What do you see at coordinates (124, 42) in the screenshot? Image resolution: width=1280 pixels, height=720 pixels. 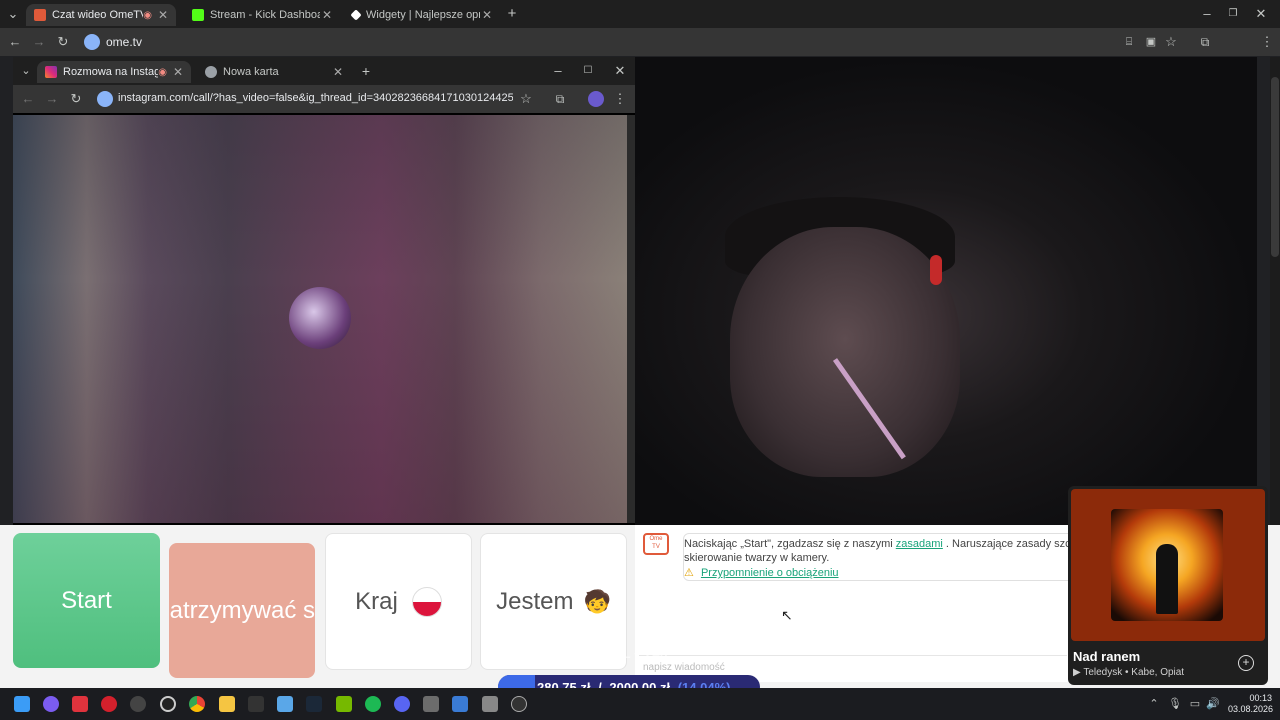 I see `address-bar: ome.tv` at bounding box center [124, 42].